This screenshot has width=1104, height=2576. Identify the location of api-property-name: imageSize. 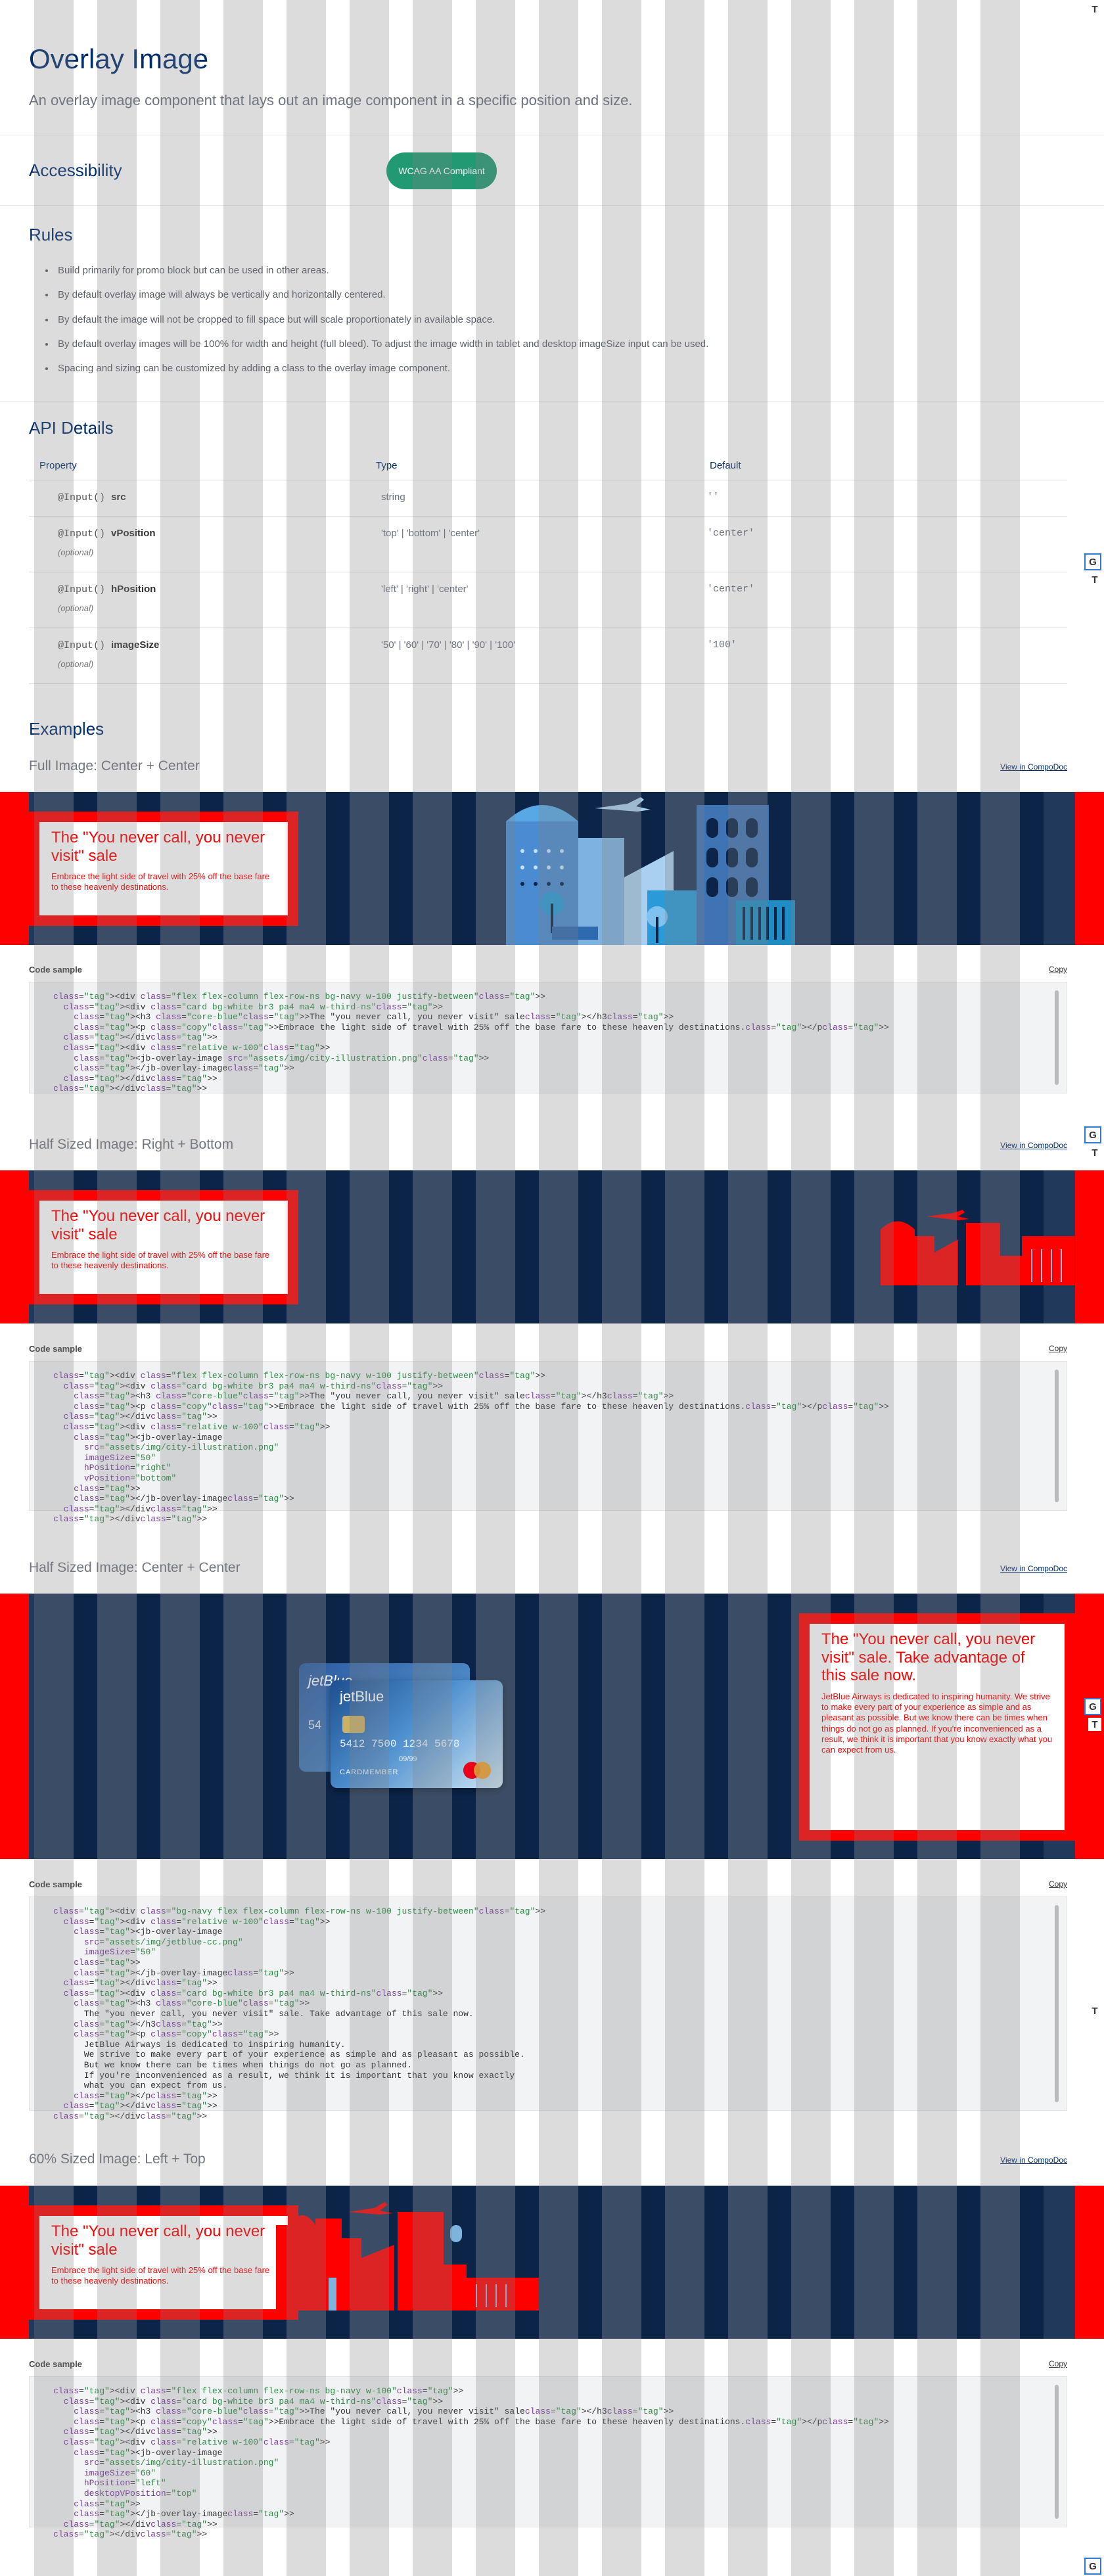
(135, 645).